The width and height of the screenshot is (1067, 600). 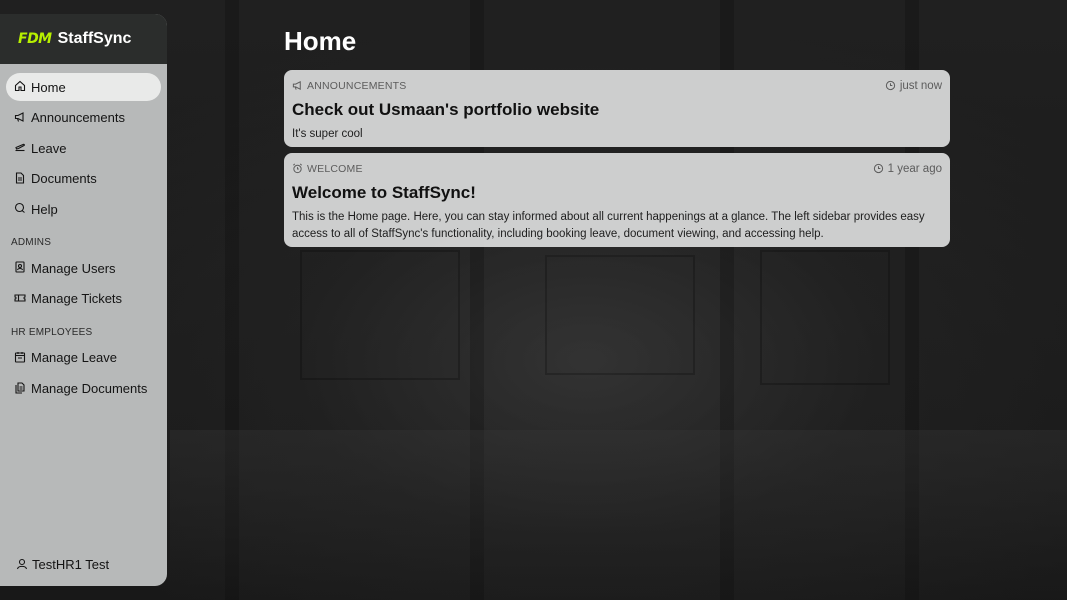 What do you see at coordinates (21, 87) in the screenshot?
I see `home-icon` at bounding box center [21, 87].